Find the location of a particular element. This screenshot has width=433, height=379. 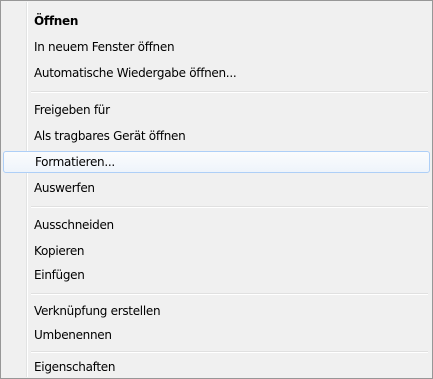

menu-item-create-shortcut: Verknüpfung erstellen is located at coordinates (216, 311).